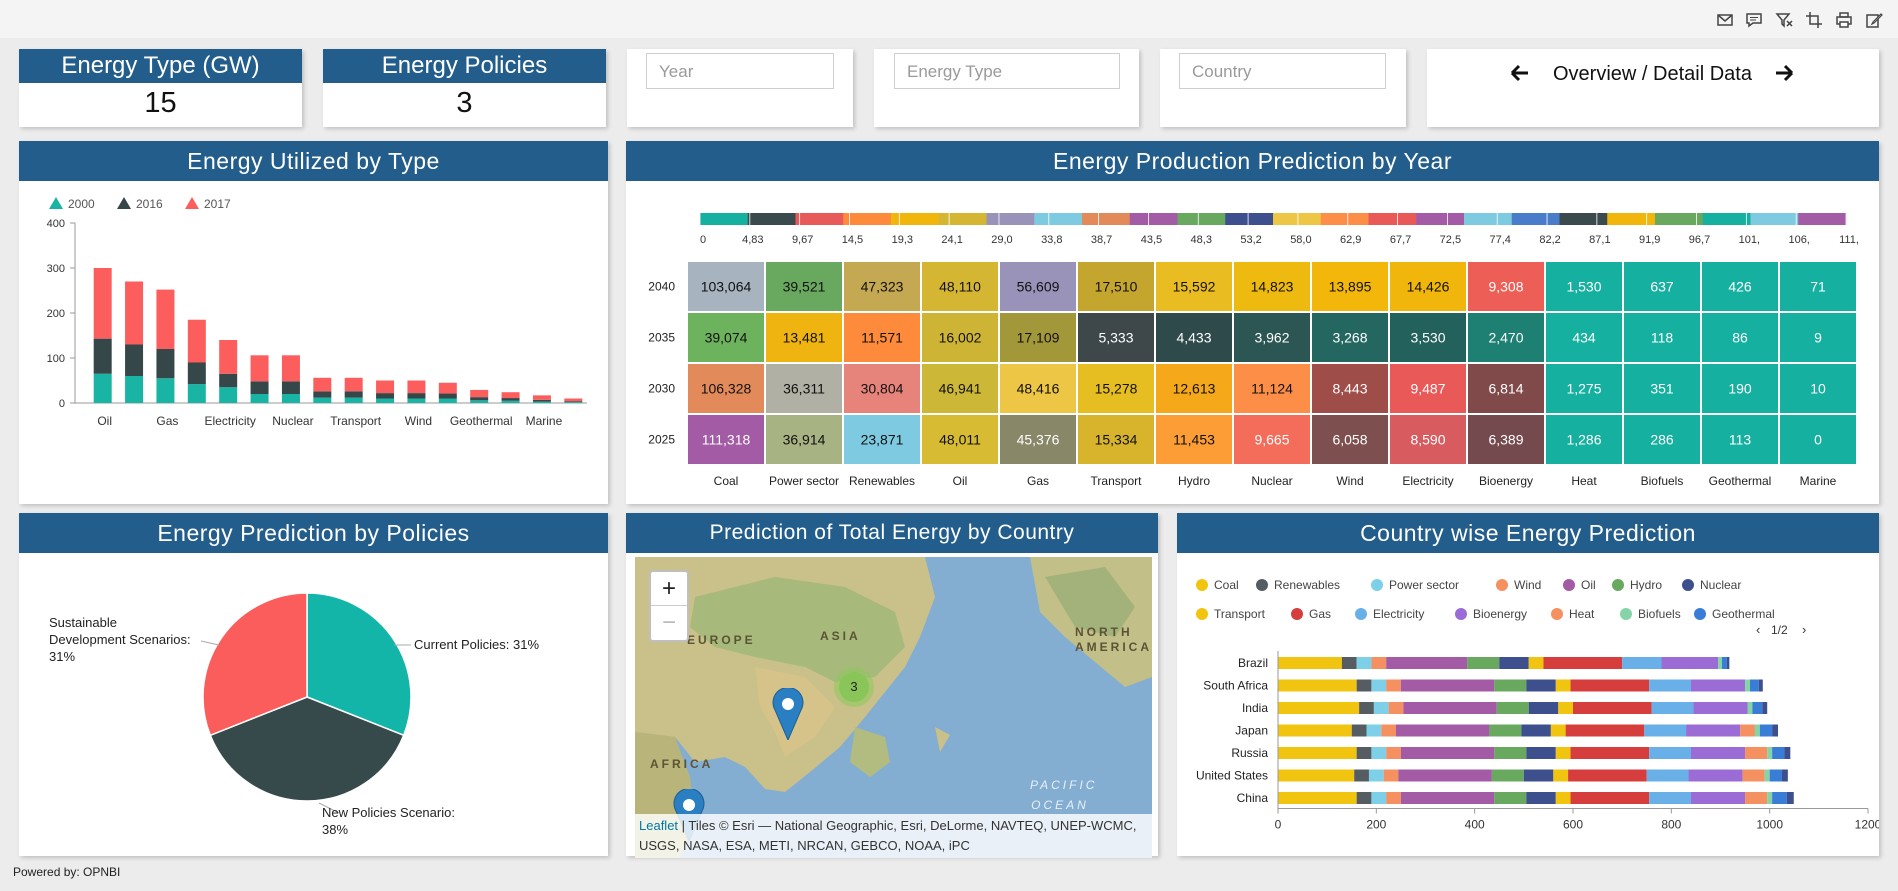  I want to click on heatmap-value: 434, so click(1584, 338).